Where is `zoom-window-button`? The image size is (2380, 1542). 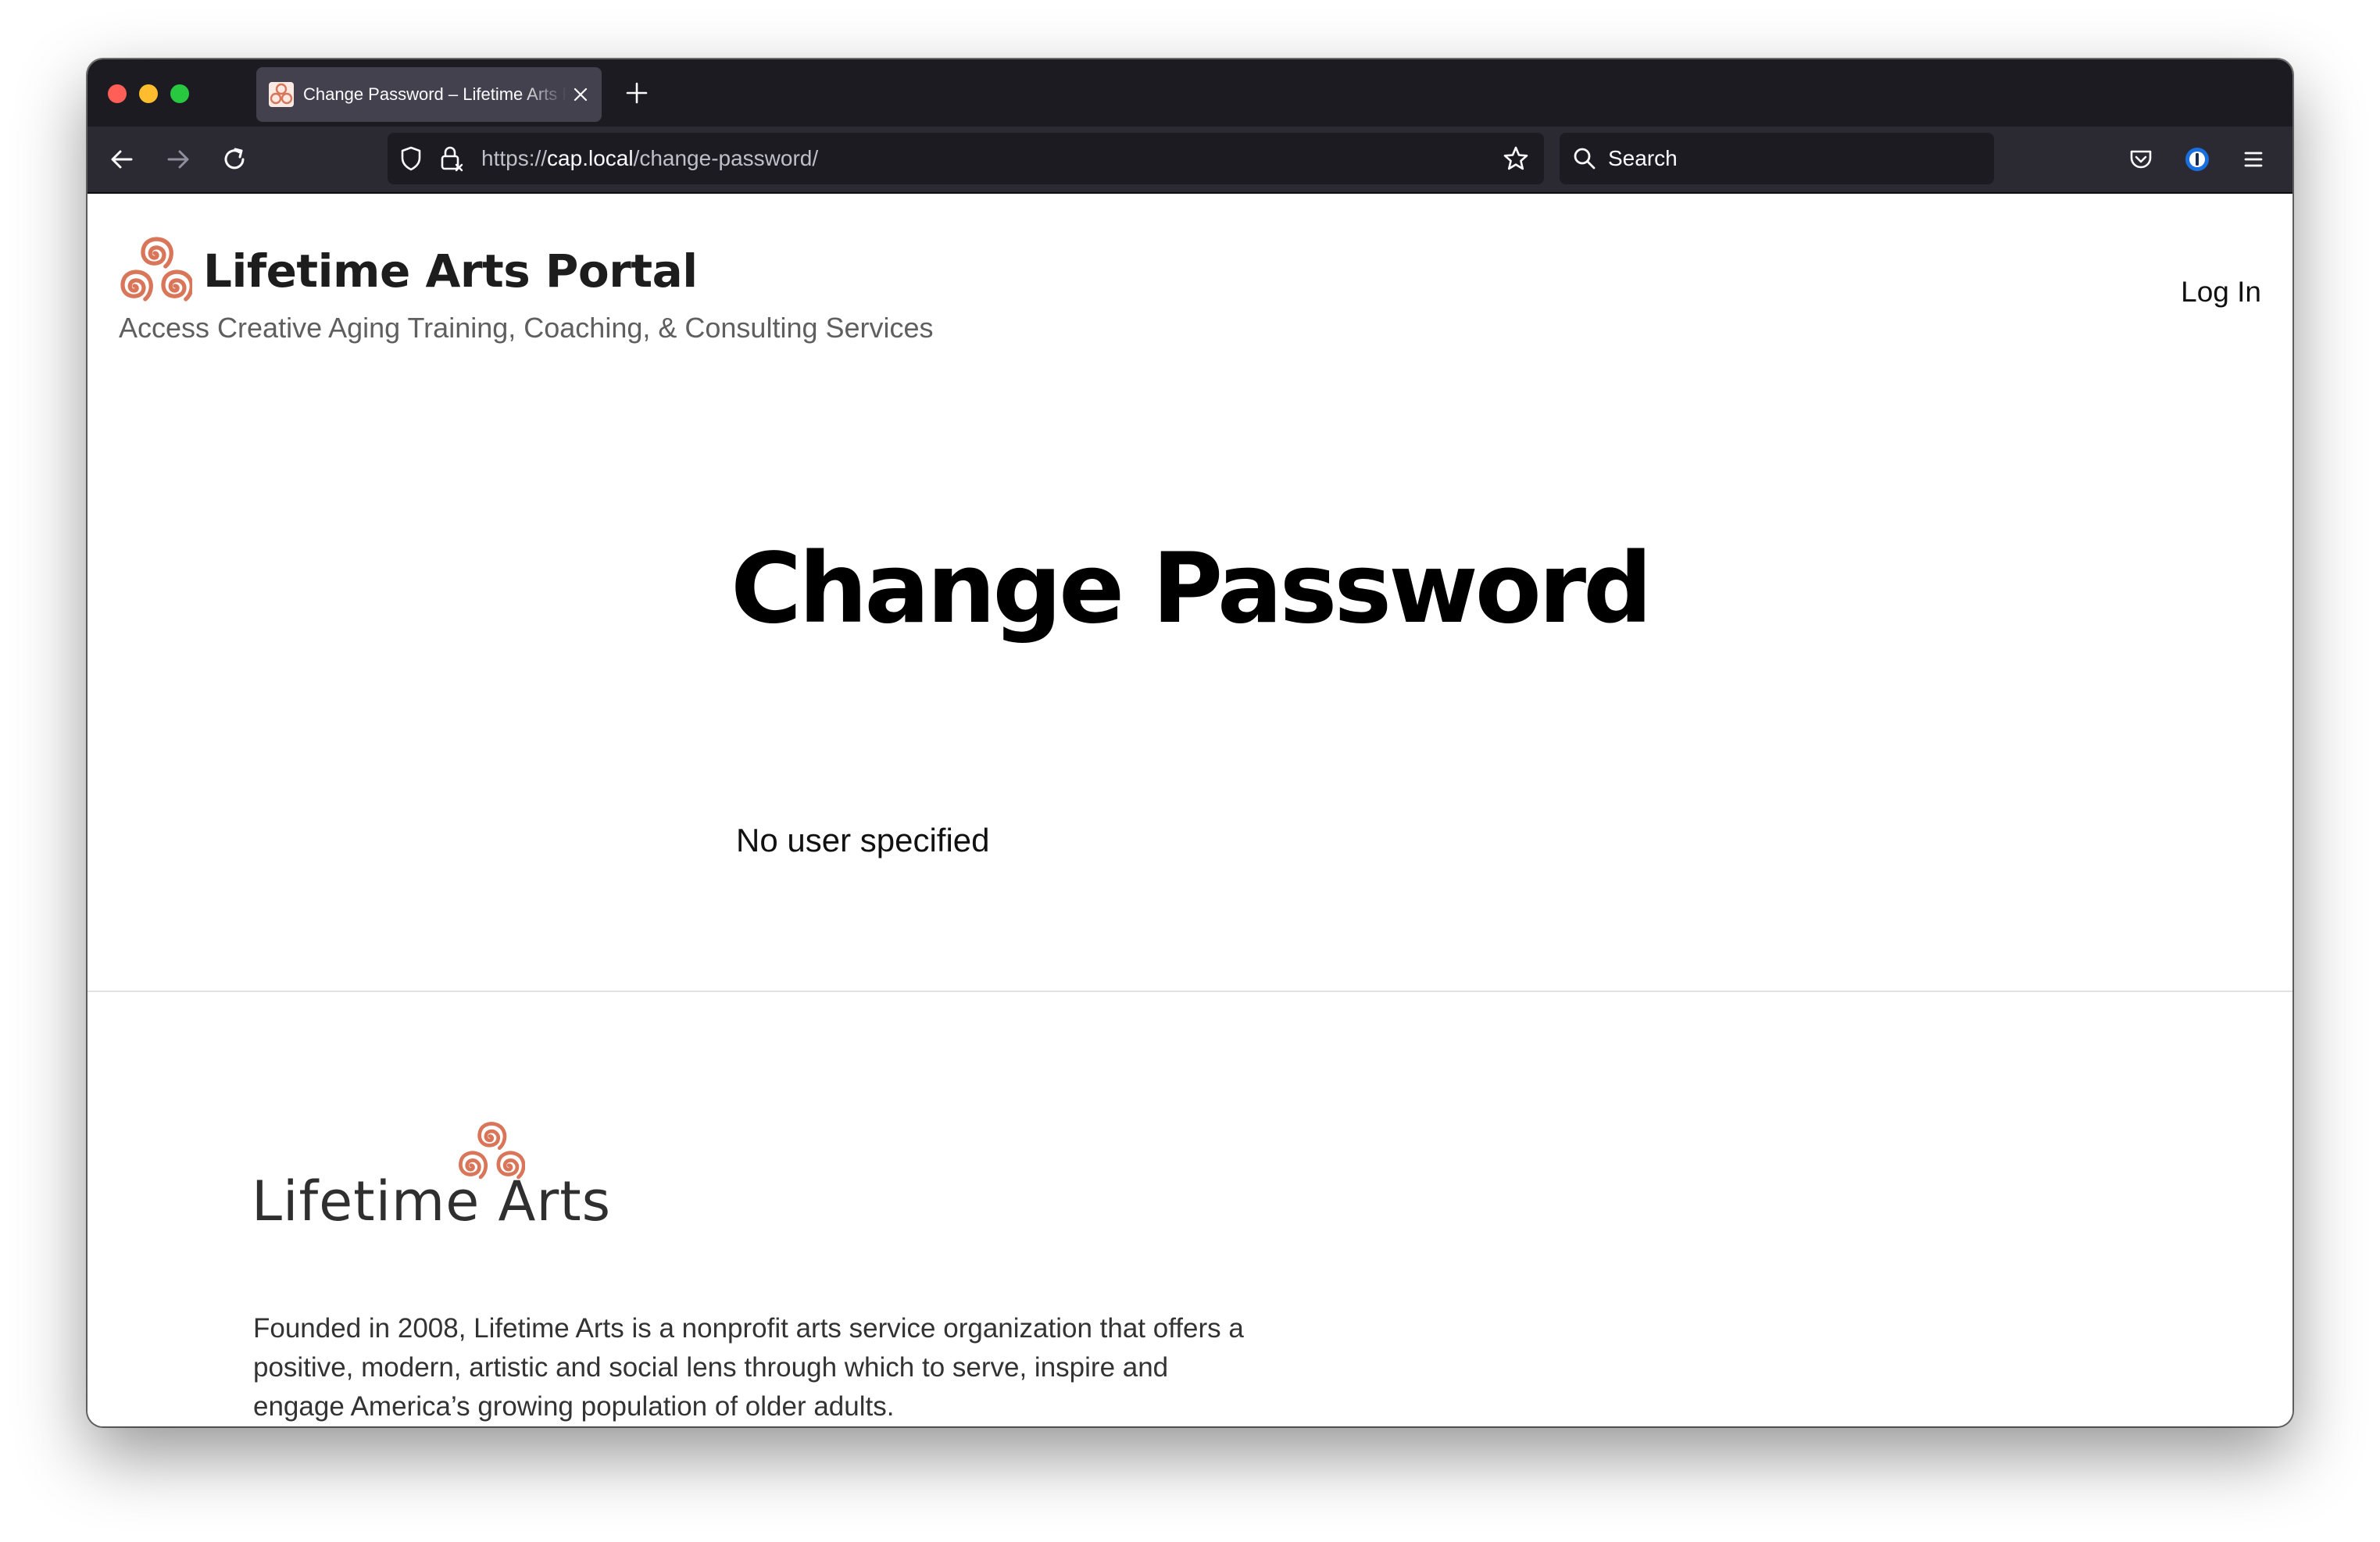
zoom-window-button is located at coordinates (179, 93).